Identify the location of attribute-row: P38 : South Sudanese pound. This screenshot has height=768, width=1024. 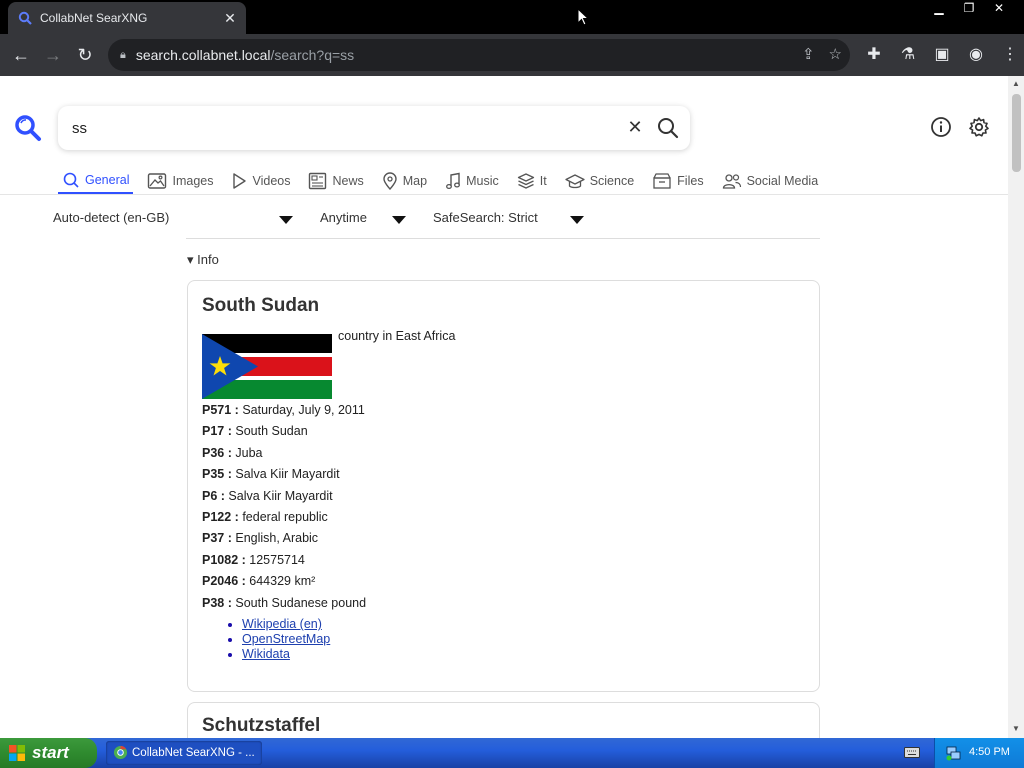
(284, 606).